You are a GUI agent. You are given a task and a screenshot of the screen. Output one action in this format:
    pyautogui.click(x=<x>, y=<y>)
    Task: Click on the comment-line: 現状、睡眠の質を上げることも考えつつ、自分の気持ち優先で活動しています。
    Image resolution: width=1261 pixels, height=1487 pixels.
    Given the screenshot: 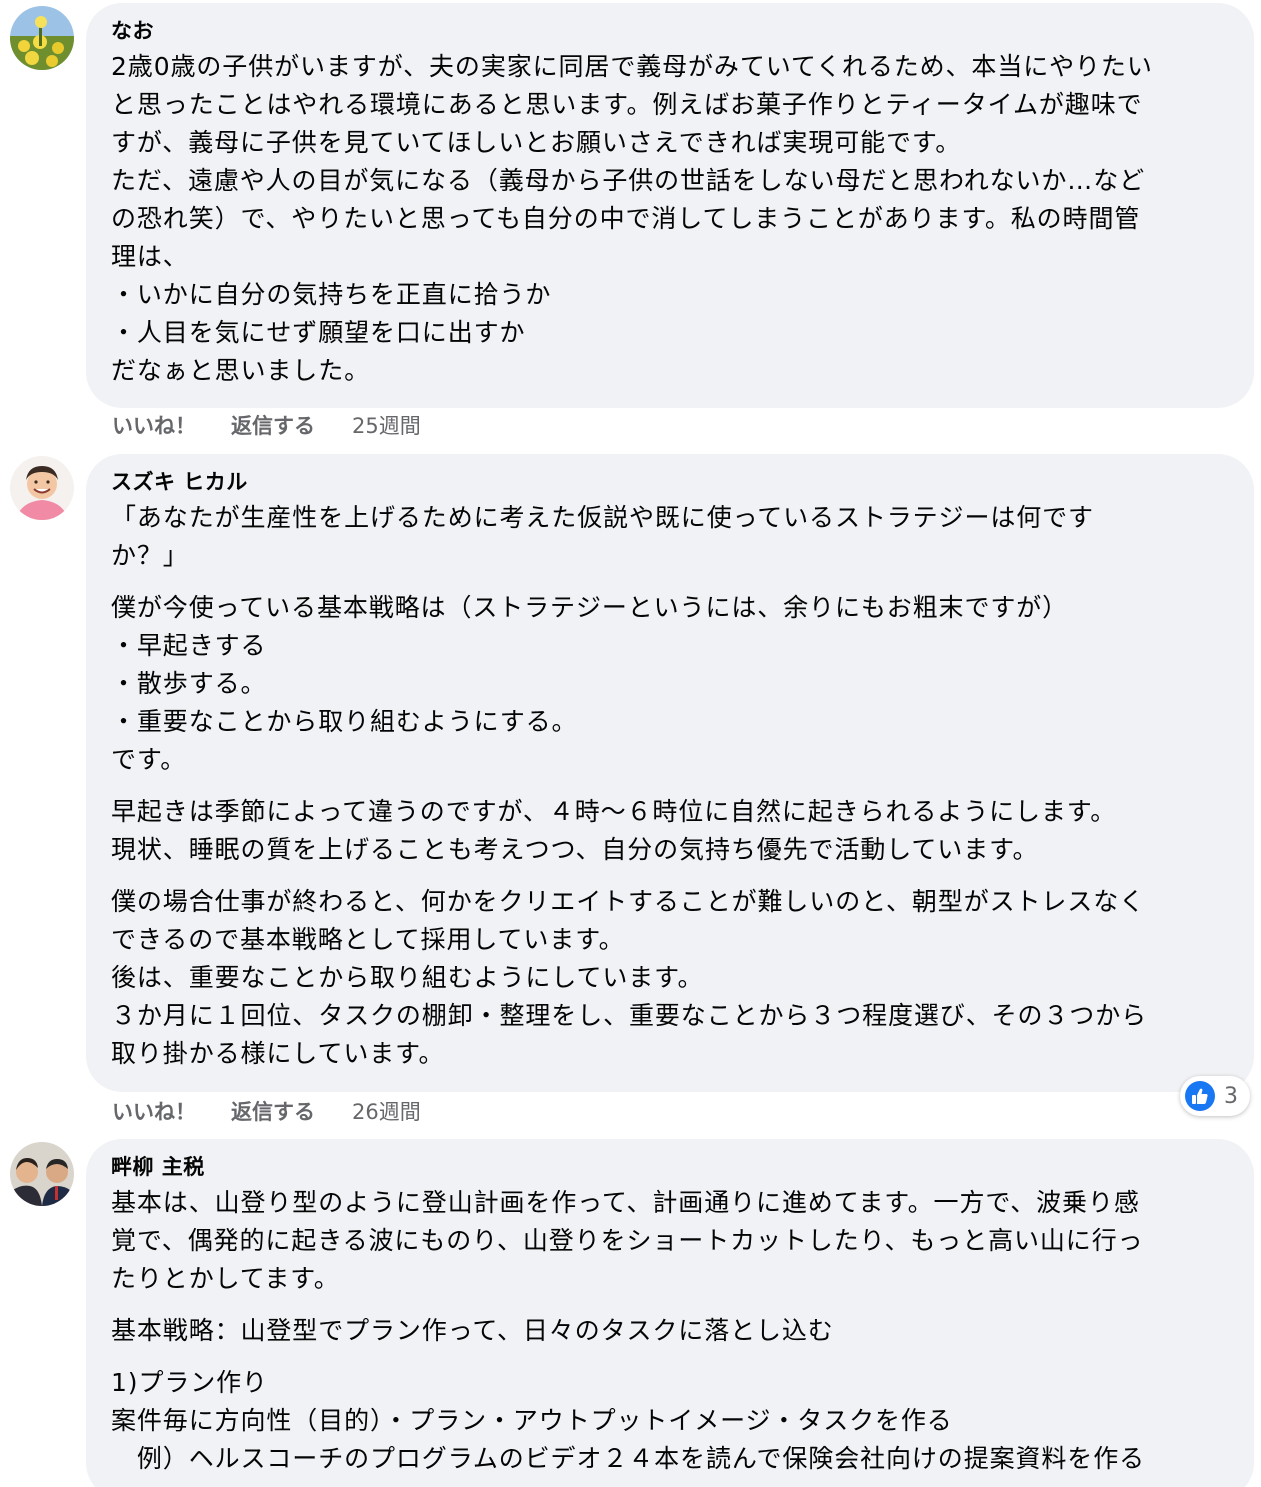 What is the action you would take?
    pyautogui.click(x=575, y=849)
    